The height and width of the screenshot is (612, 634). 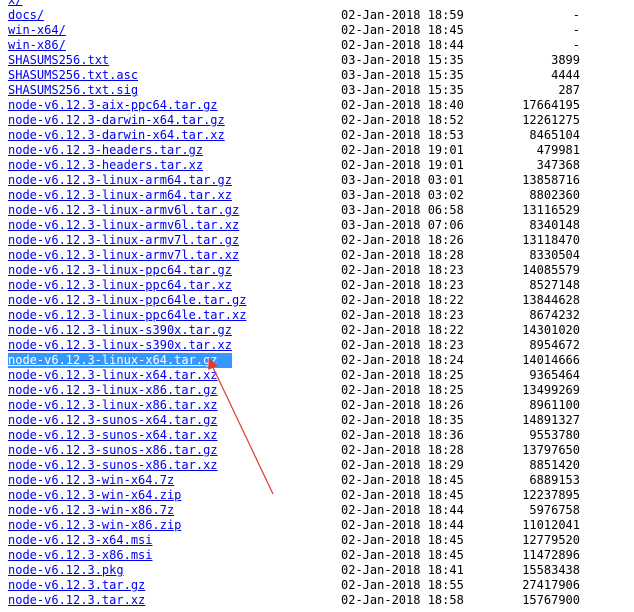 What do you see at coordinates (123, 240) in the screenshot?
I see `file-link: node-v6.12.3-linux-armv7l.tar.gz` at bounding box center [123, 240].